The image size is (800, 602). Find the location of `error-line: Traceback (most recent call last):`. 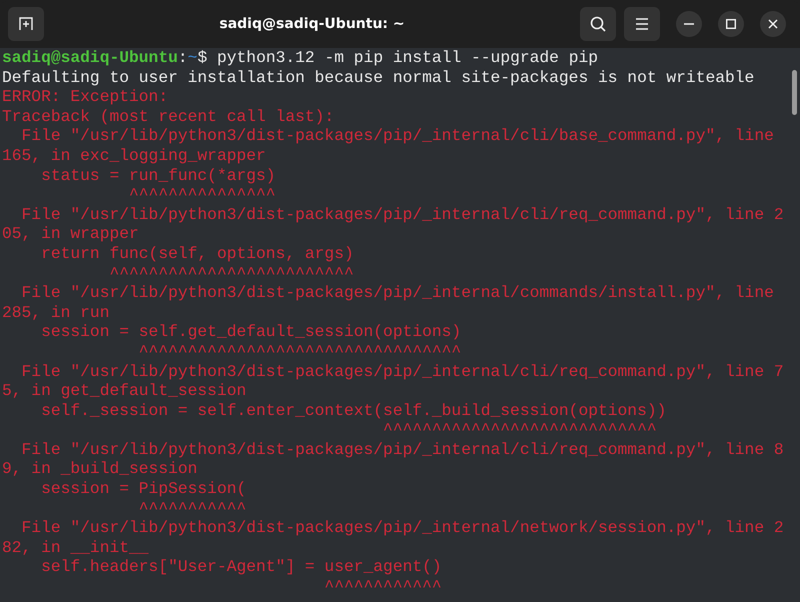

error-line: Traceback (most recent call last): is located at coordinates (168, 116).